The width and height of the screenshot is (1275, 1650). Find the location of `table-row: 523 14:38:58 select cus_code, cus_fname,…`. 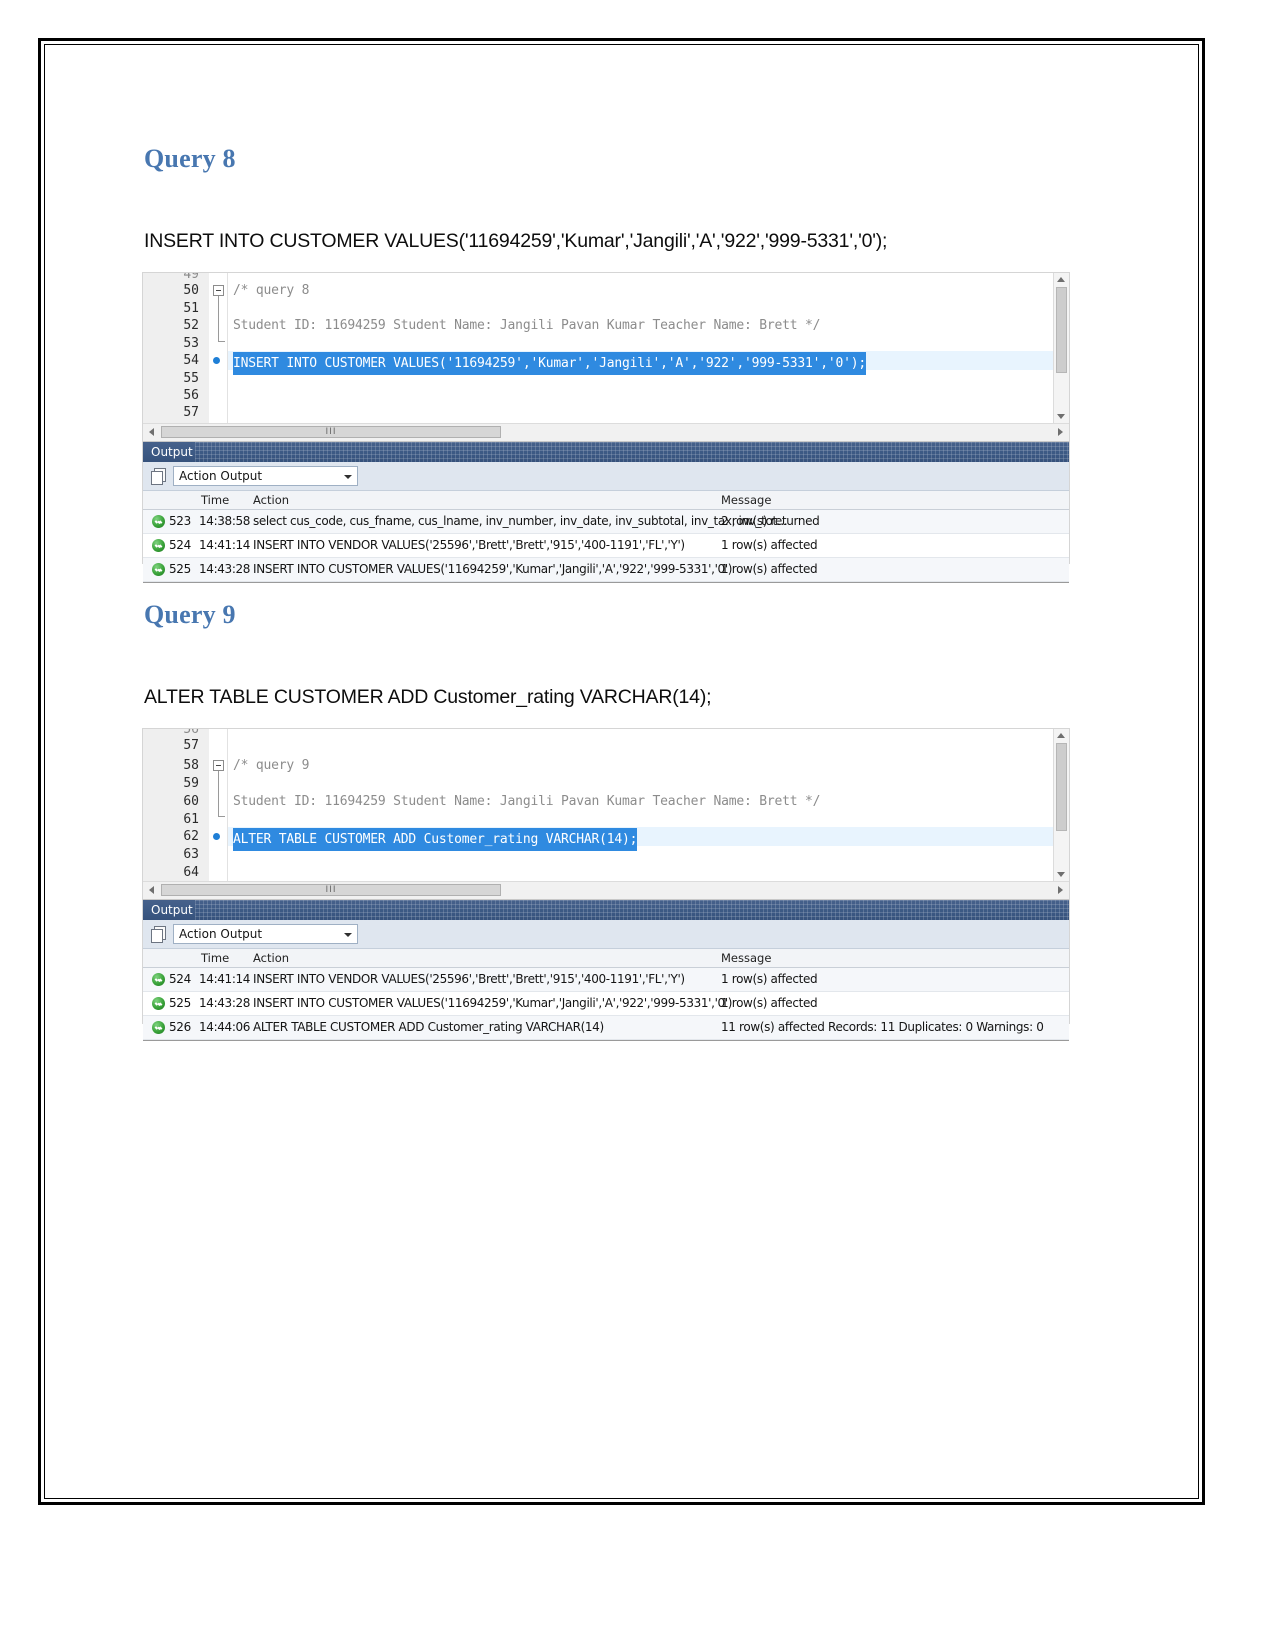

table-row: 523 14:38:58 select cus_code, cus_fname,… is located at coordinates (606, 522).